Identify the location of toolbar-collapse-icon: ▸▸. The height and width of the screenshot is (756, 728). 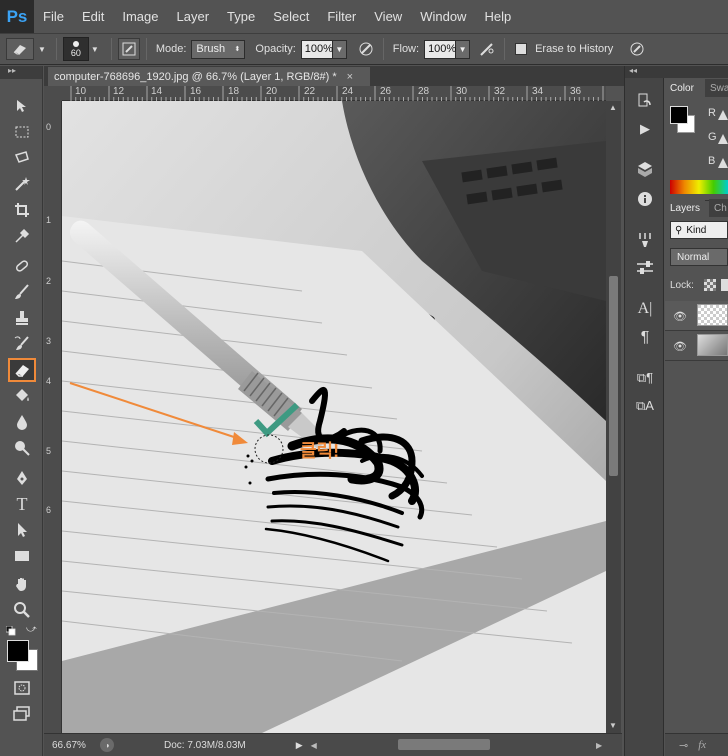
(21, 72).